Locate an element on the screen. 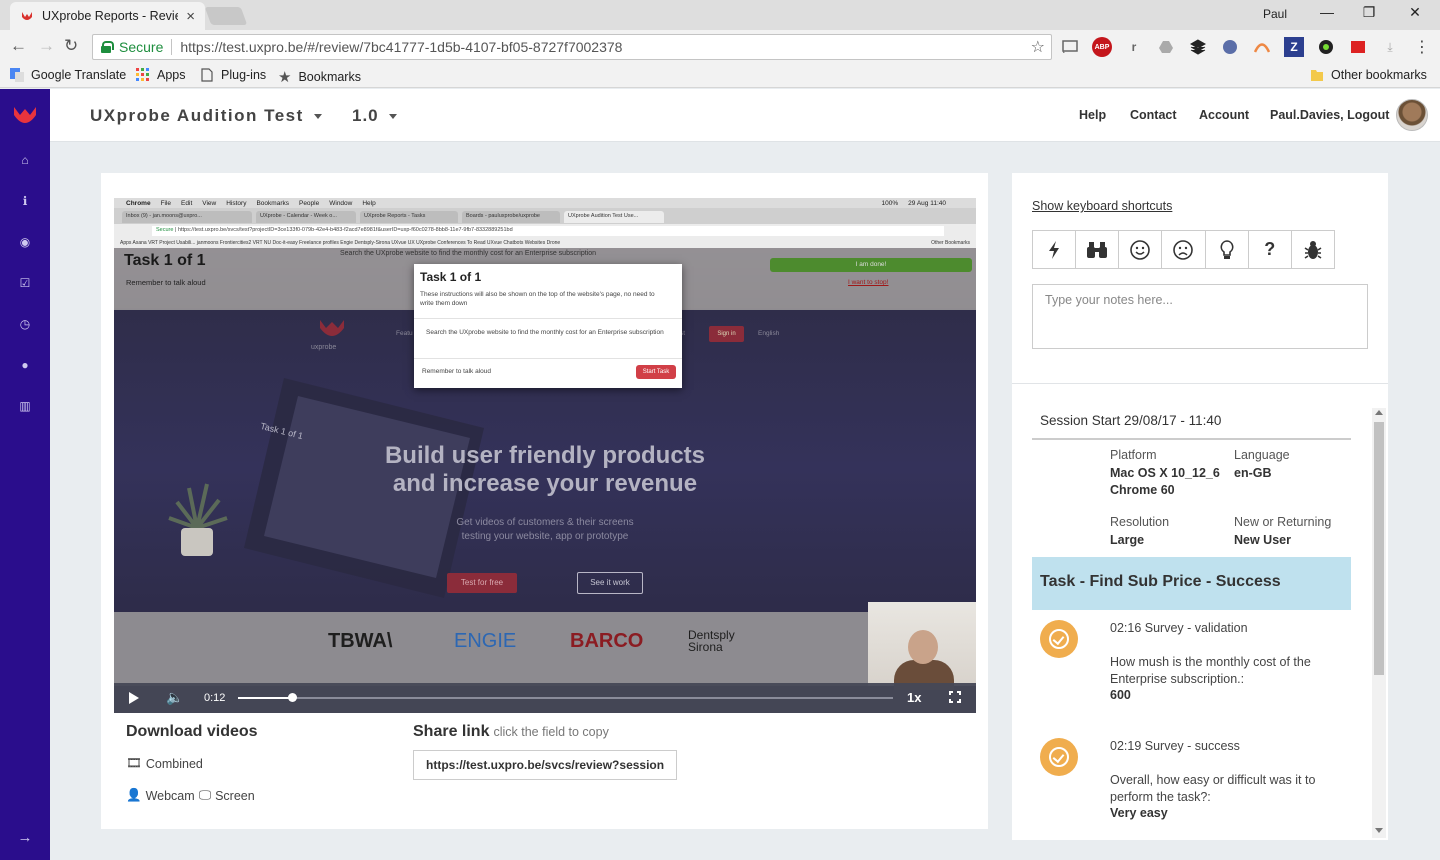  color-icon is located at coordinates (1326, 47).